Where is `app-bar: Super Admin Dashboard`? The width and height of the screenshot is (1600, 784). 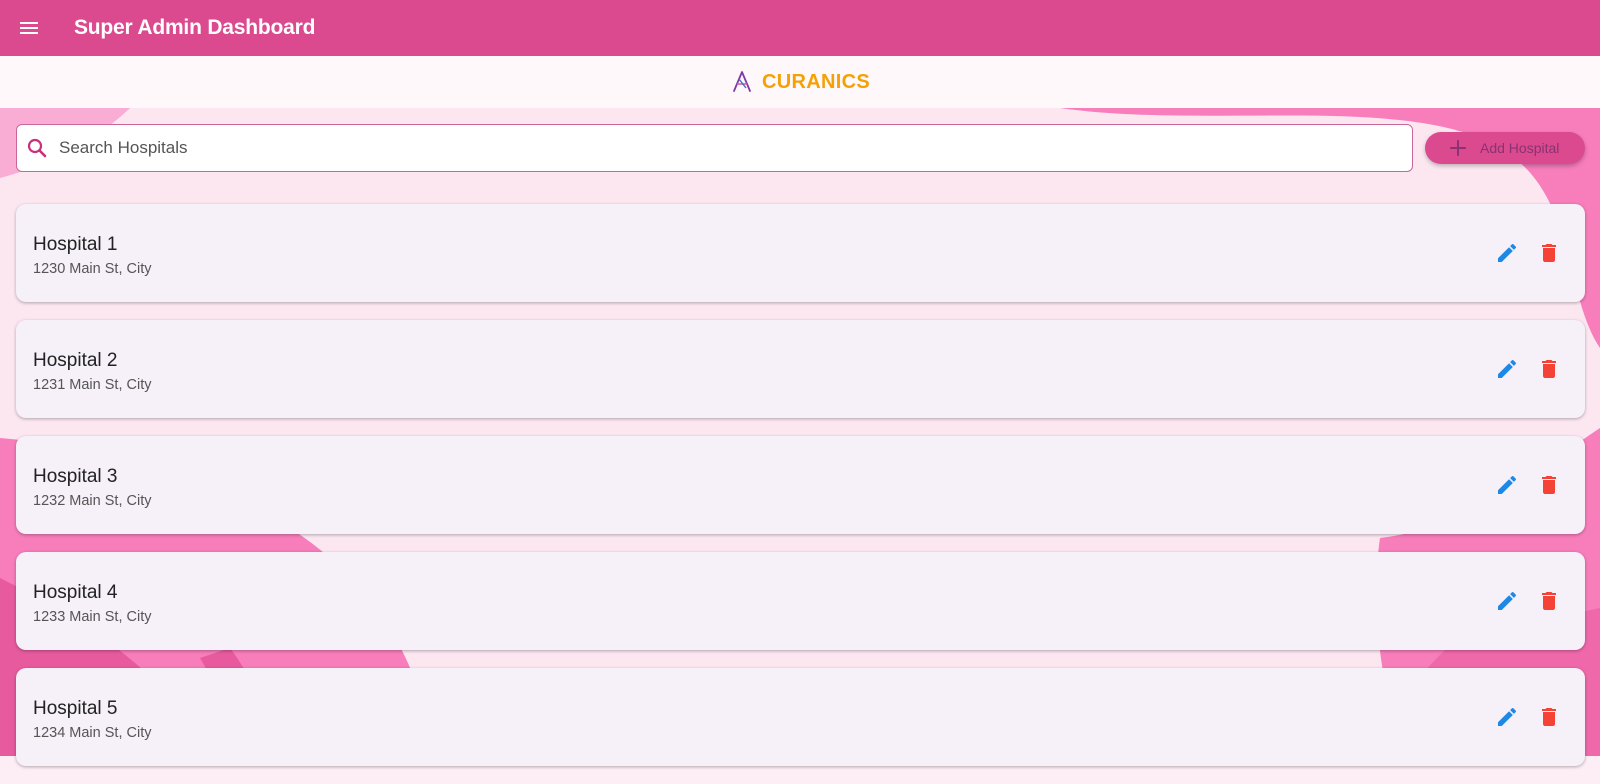
app-bar: Super Admin Dashboard is located at coordinates (800, 28).